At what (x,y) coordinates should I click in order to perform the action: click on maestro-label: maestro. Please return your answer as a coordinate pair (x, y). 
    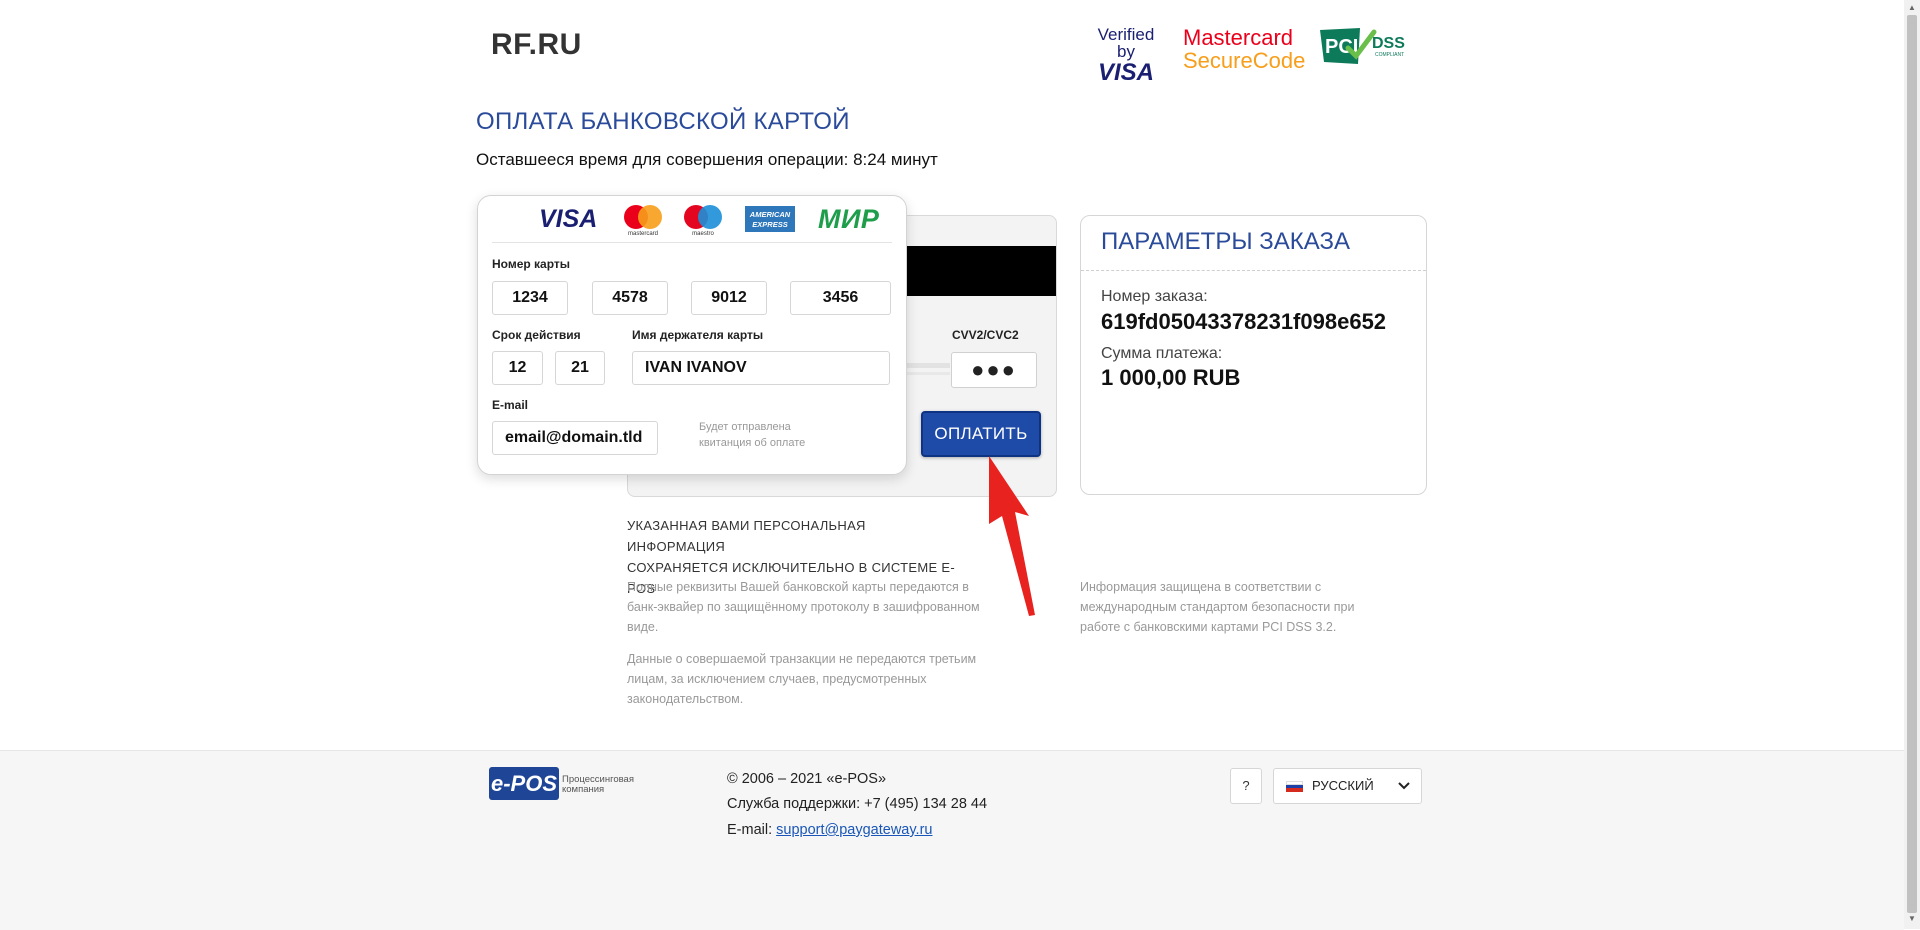
    Looking at the image, I should click on (703, 234).